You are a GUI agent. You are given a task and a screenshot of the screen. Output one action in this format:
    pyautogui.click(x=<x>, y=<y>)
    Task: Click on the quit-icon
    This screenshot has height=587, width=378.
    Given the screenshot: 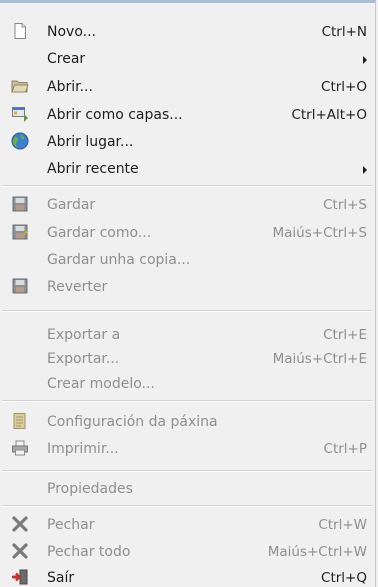 What is the action you would take?
    pyautogui.click(x=20, y=577)
    